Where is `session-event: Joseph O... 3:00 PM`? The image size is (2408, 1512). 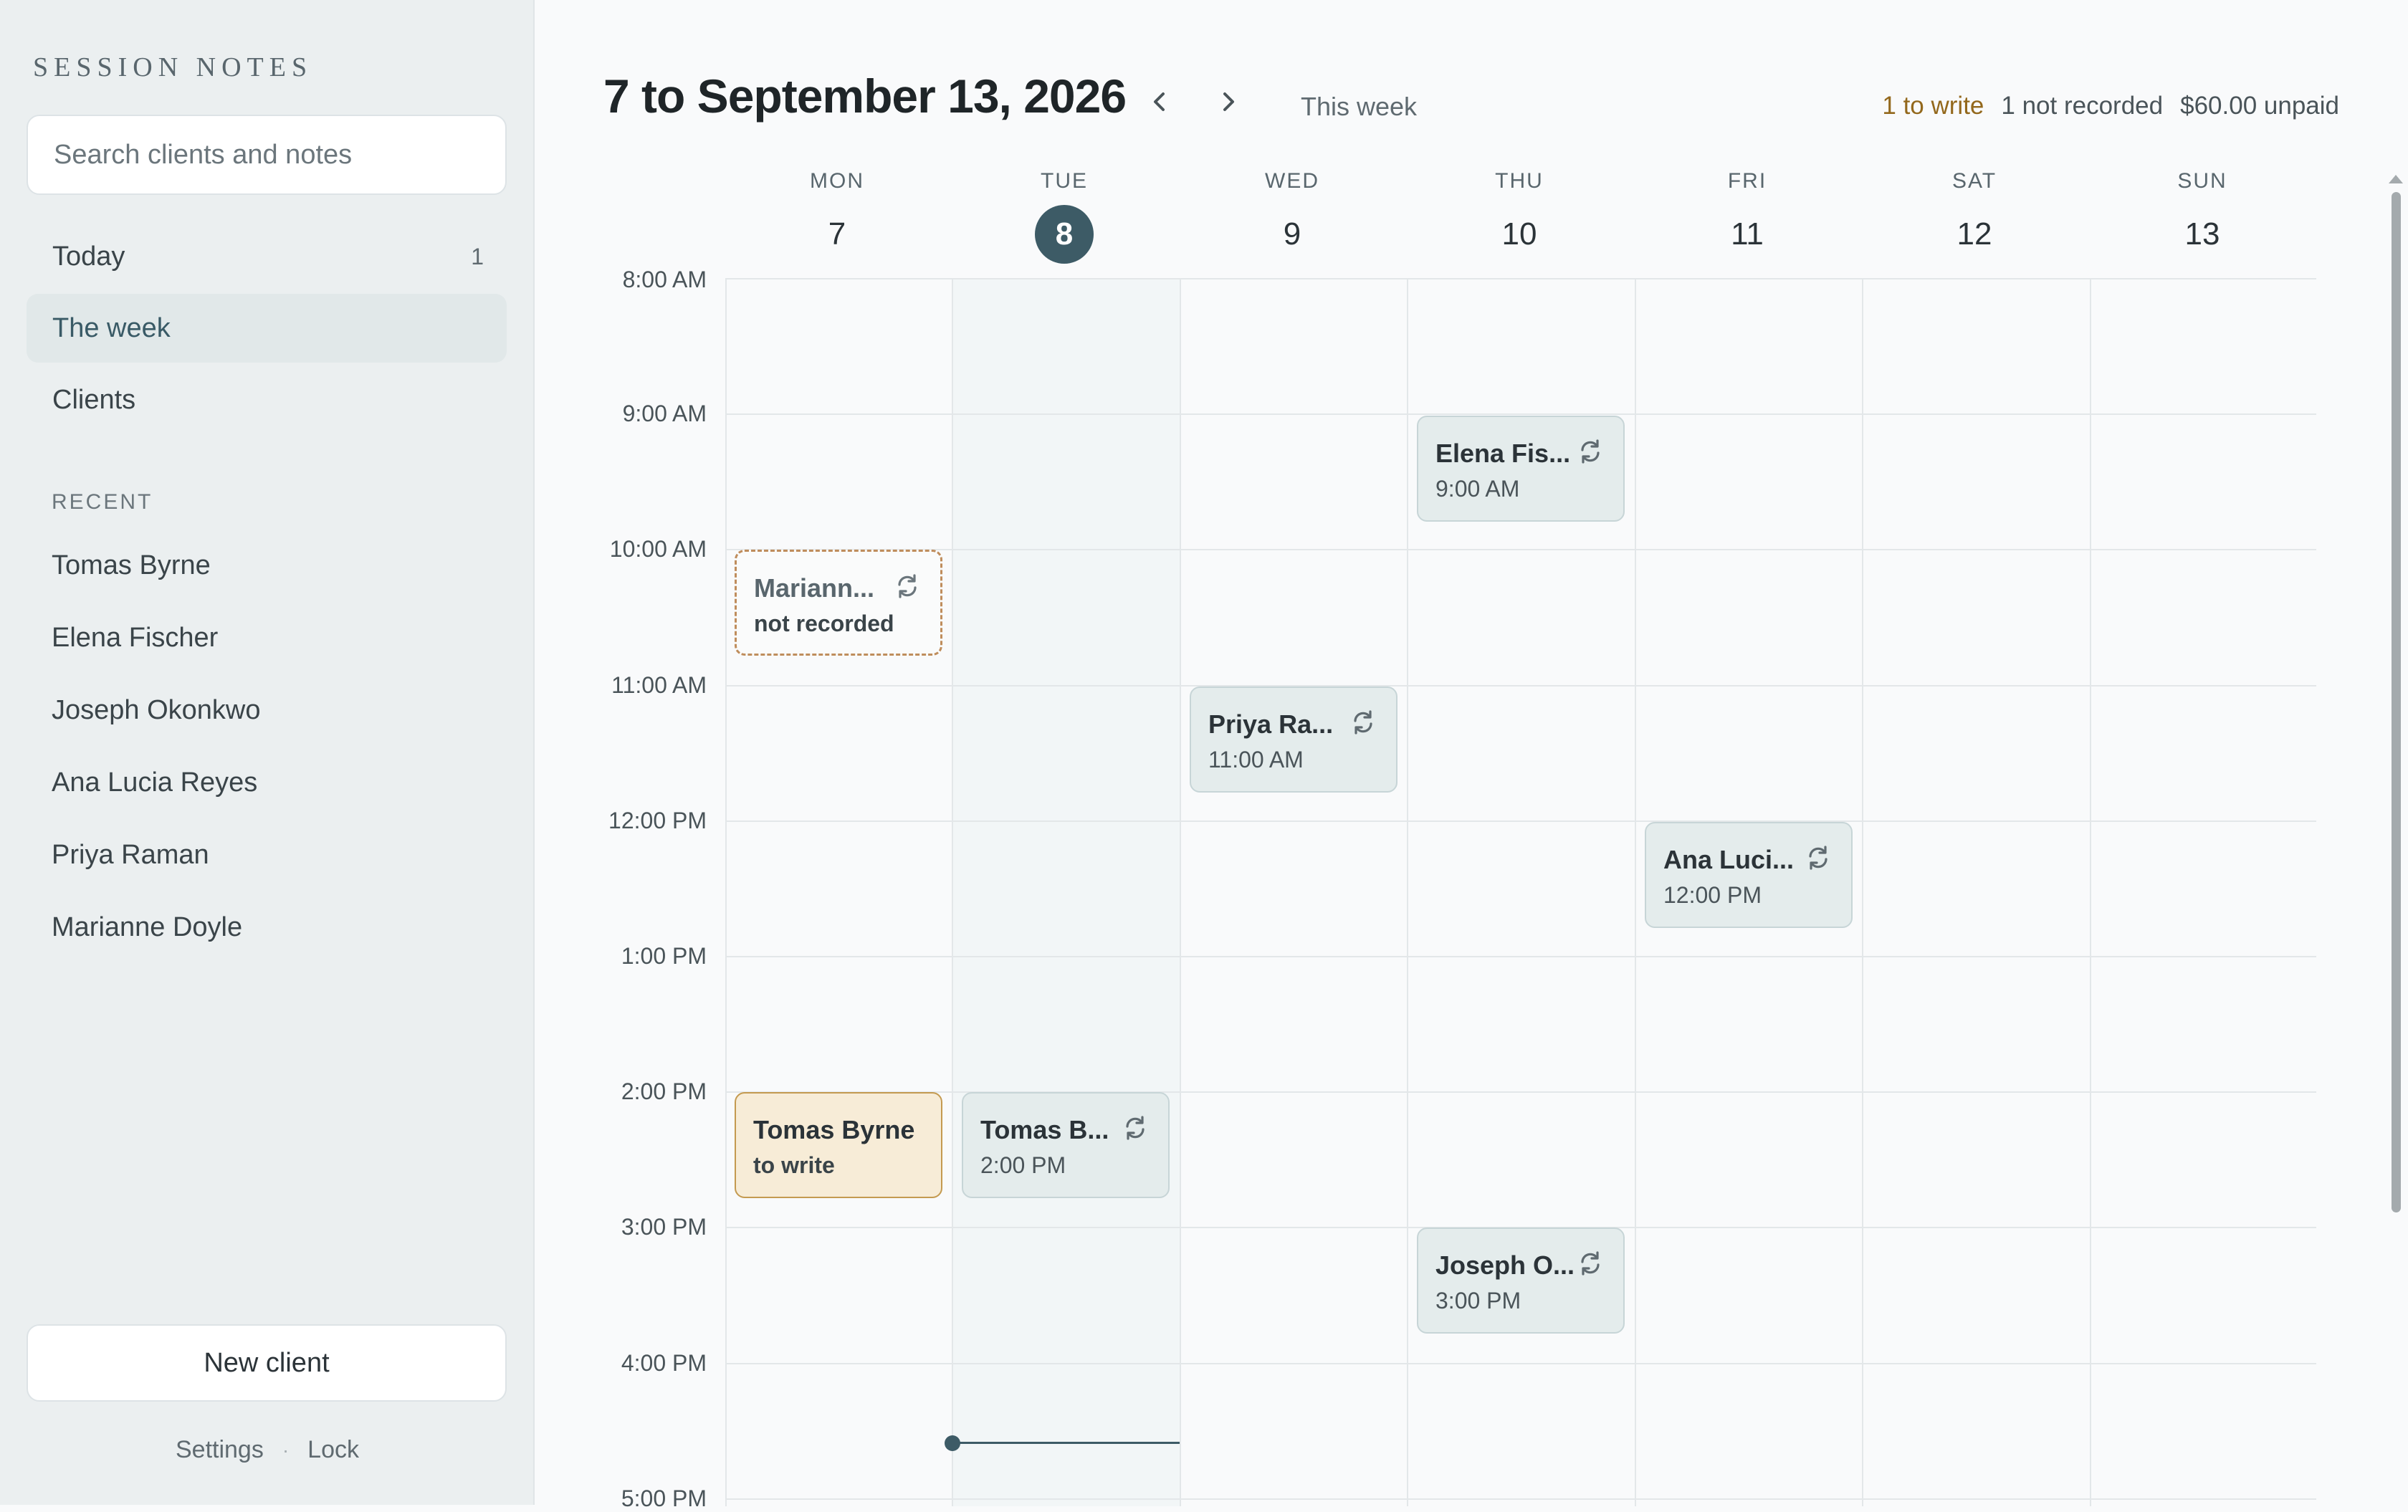 session-event: Joseph O... 3:00 PM is located at coordinates (1521, 1281).